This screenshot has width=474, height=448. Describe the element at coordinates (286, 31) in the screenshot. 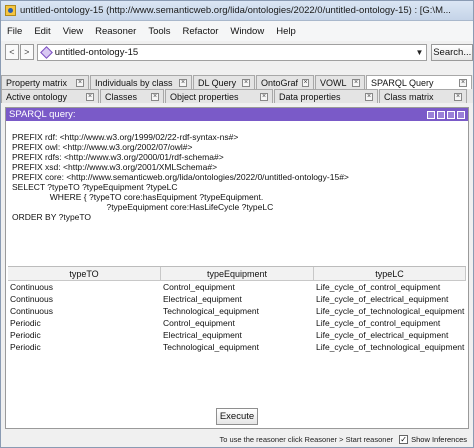

I see `menu-help: Help` at that location.